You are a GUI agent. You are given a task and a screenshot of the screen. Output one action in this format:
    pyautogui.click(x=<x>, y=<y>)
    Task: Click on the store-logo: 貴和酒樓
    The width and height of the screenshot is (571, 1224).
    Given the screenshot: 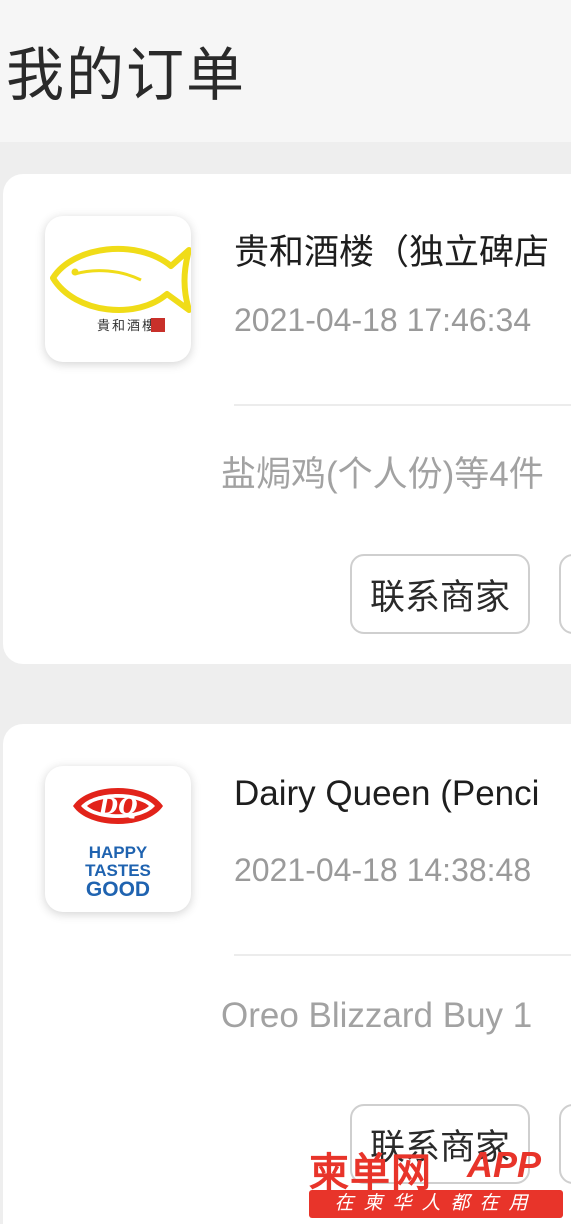 What is the action you would take?
    pyautogui.click(x=118, y=289)
    